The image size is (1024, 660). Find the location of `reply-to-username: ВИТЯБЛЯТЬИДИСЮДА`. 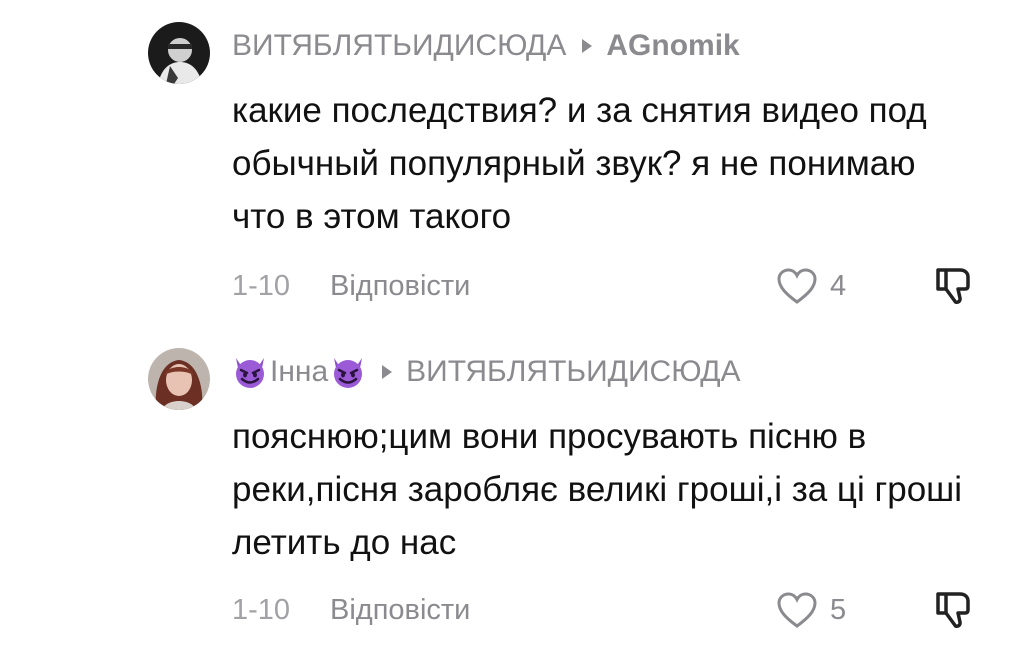

reply-to-username: ВИТЯБЛЯТЬИДИСЮДА is located at coordinates (573, 372).